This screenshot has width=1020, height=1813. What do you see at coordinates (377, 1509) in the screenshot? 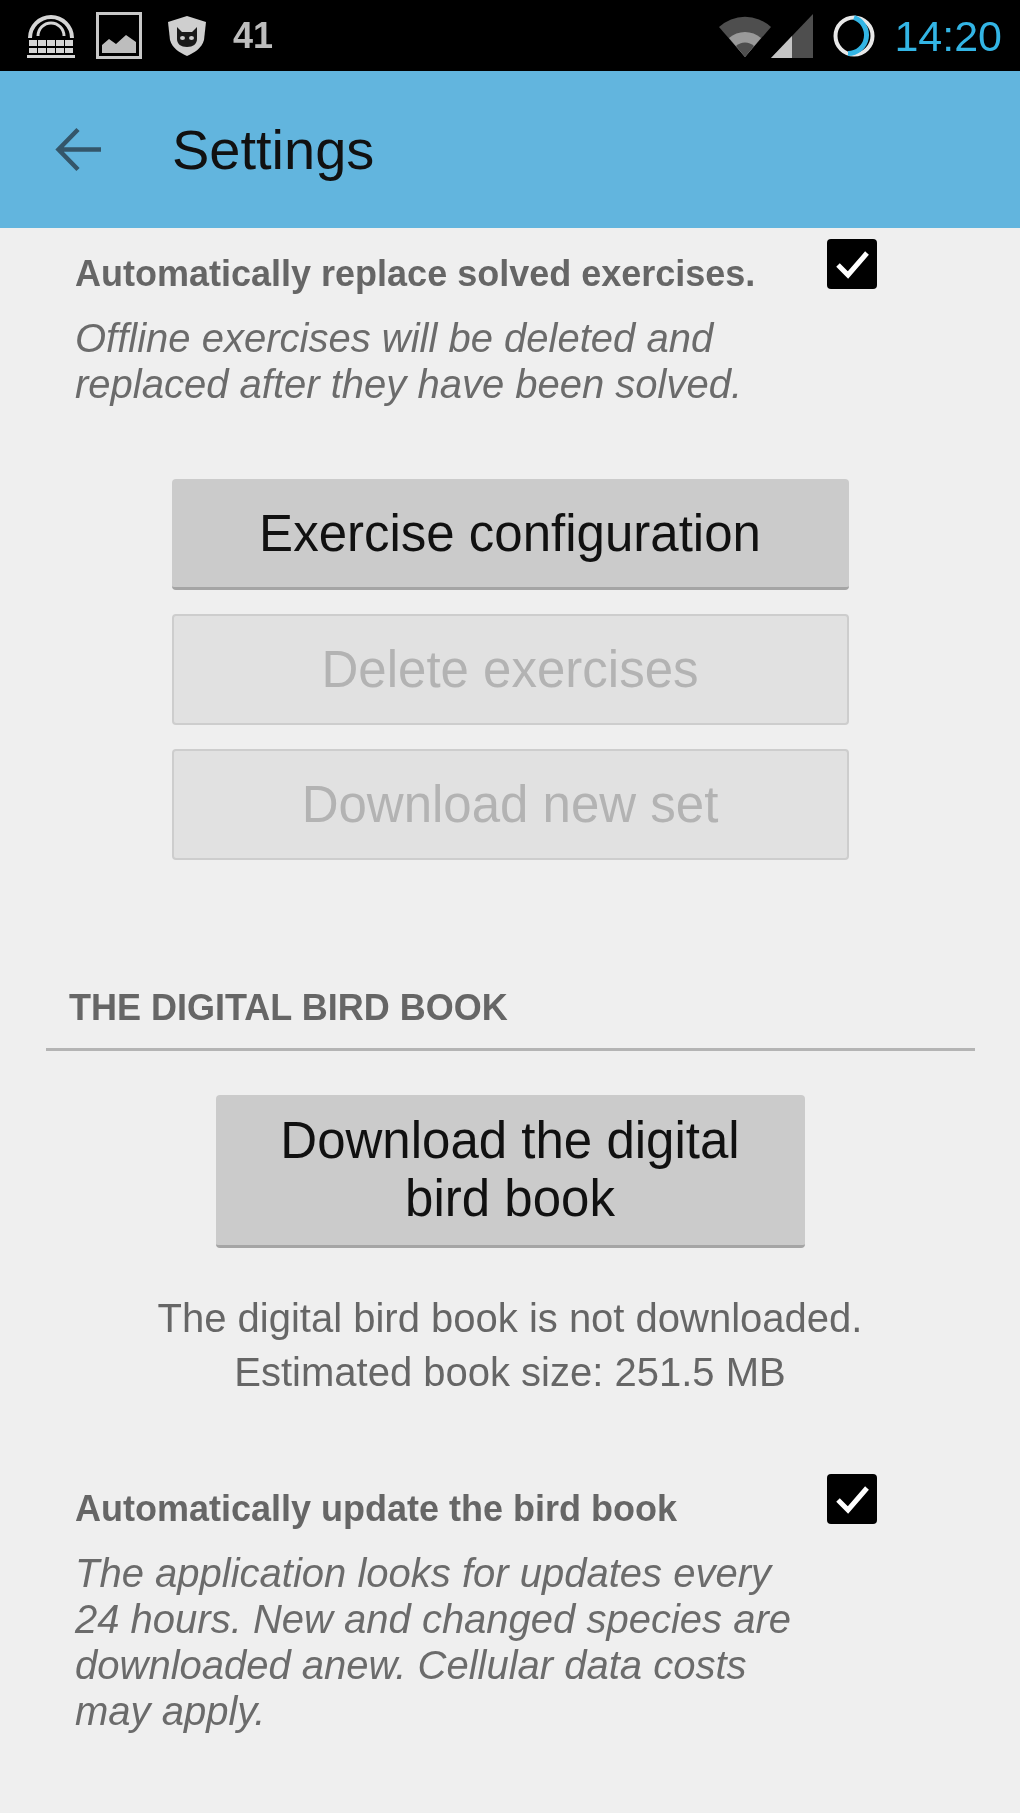
I see `preference-title: Automatically update the bird book` at bounding box center [377, 1509].